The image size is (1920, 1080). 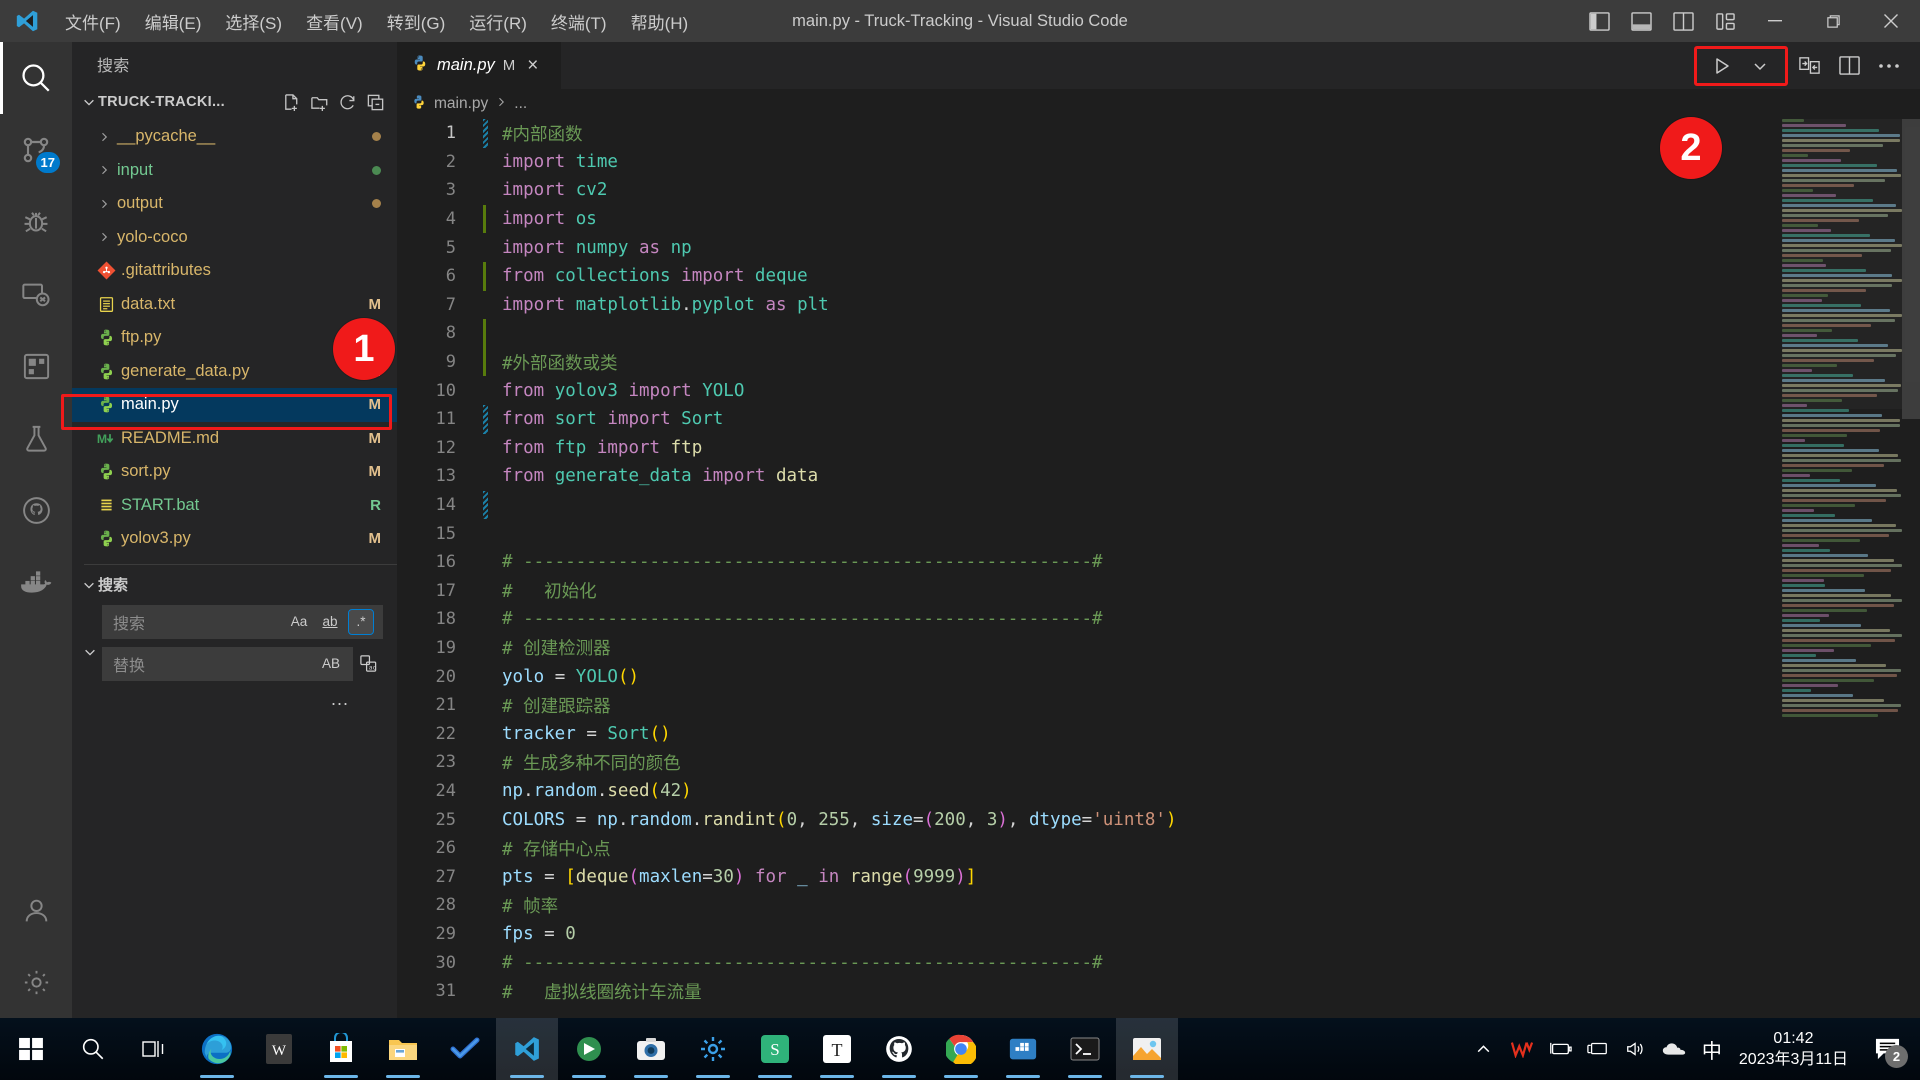 I want to click on tree-item--gitattributes: .gitattributes, so click(x=234, y=271).